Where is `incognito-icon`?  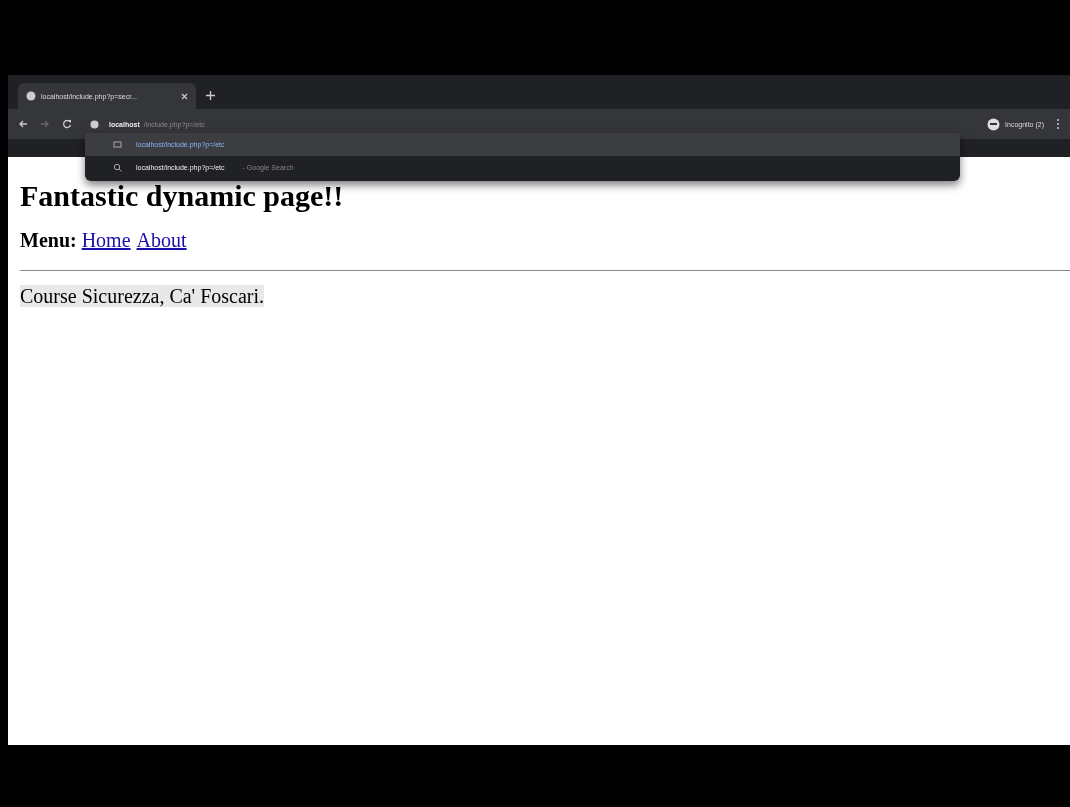 incognito-icon is located at coordinates (994, 124).